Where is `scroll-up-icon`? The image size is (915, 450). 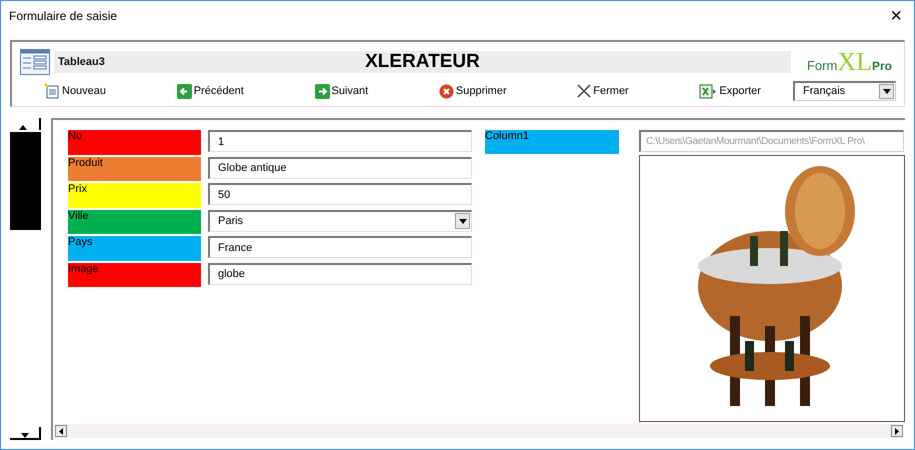
scroll-up-icon is located at coordinates (23, 127).